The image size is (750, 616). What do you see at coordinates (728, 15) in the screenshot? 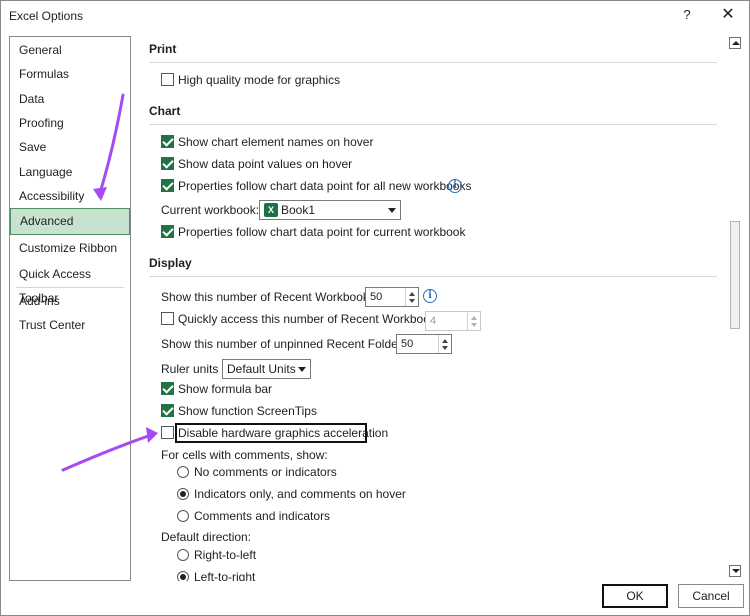
I see `close-icon: ✕` at bounding box center [728, 15].